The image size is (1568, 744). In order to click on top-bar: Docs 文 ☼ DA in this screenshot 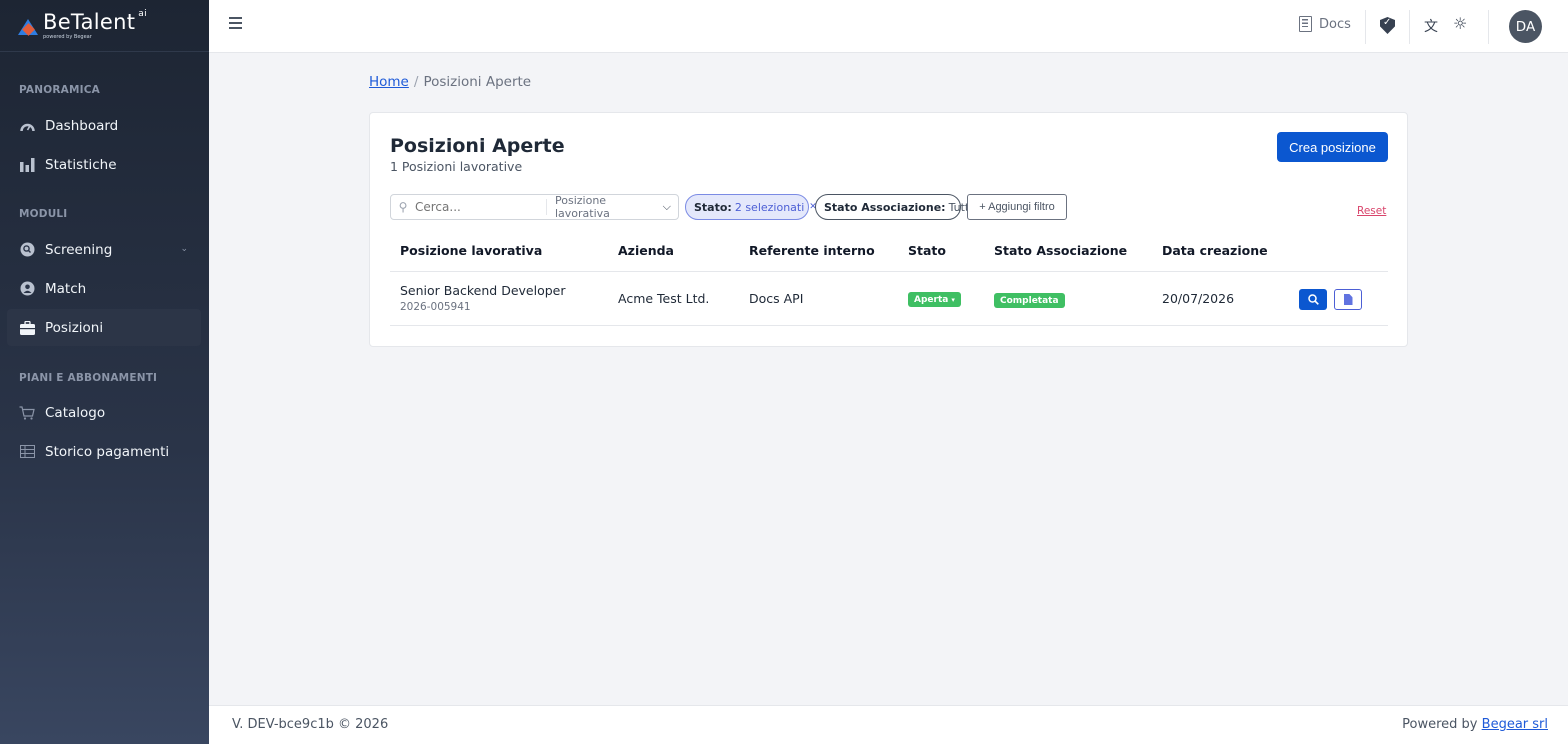, I will do `click(888, 26)`.